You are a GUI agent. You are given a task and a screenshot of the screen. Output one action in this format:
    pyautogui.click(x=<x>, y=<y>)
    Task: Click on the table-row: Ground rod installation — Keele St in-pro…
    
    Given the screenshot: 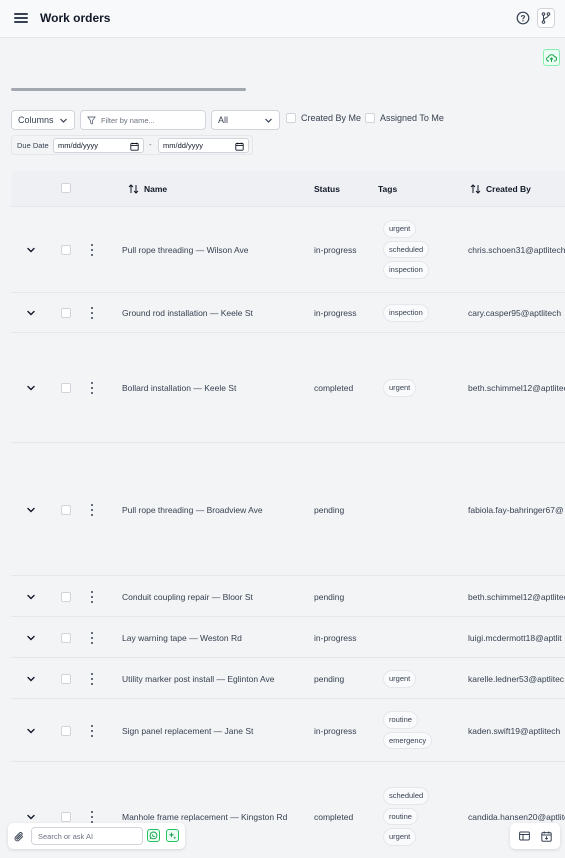 What is the action you would take?
    pyautogui.click(x=288, y=313)
    